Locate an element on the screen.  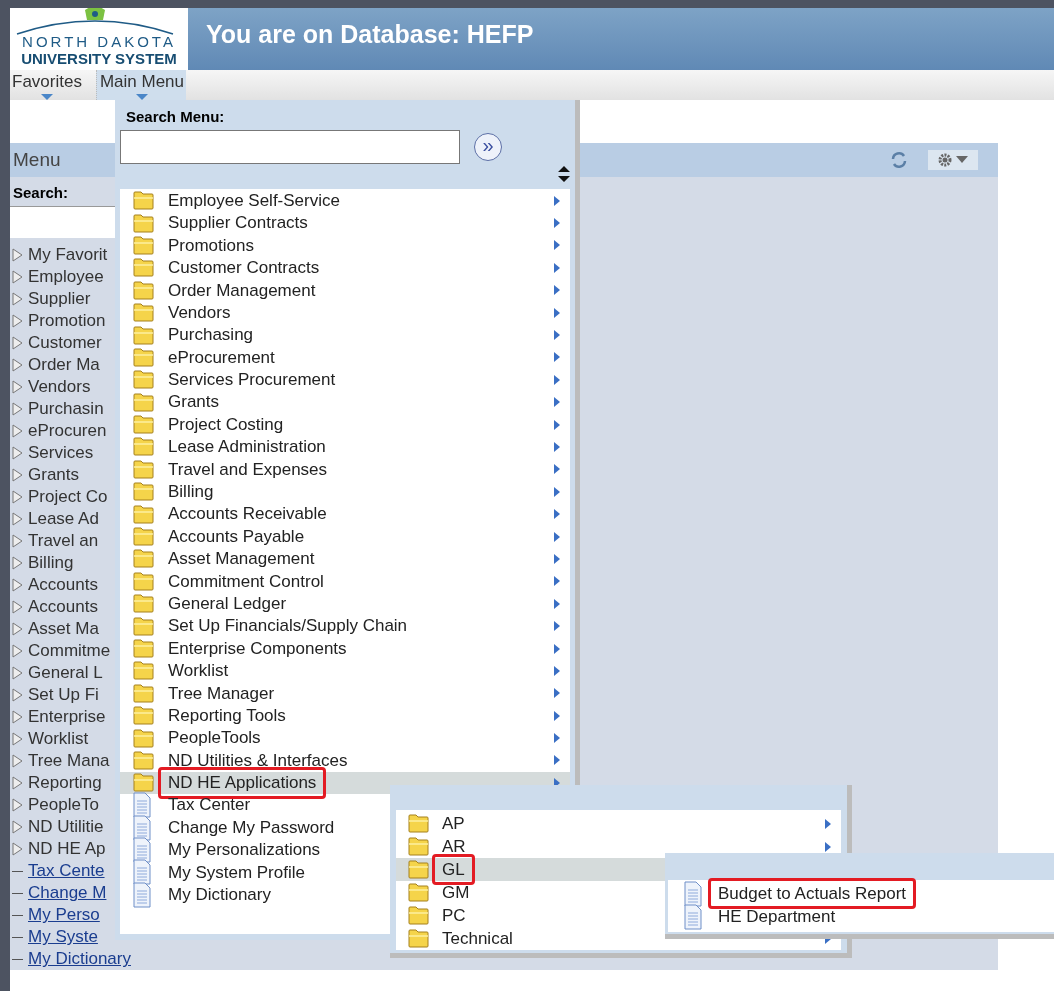
sort-icon is located at coordinates (564, 173).